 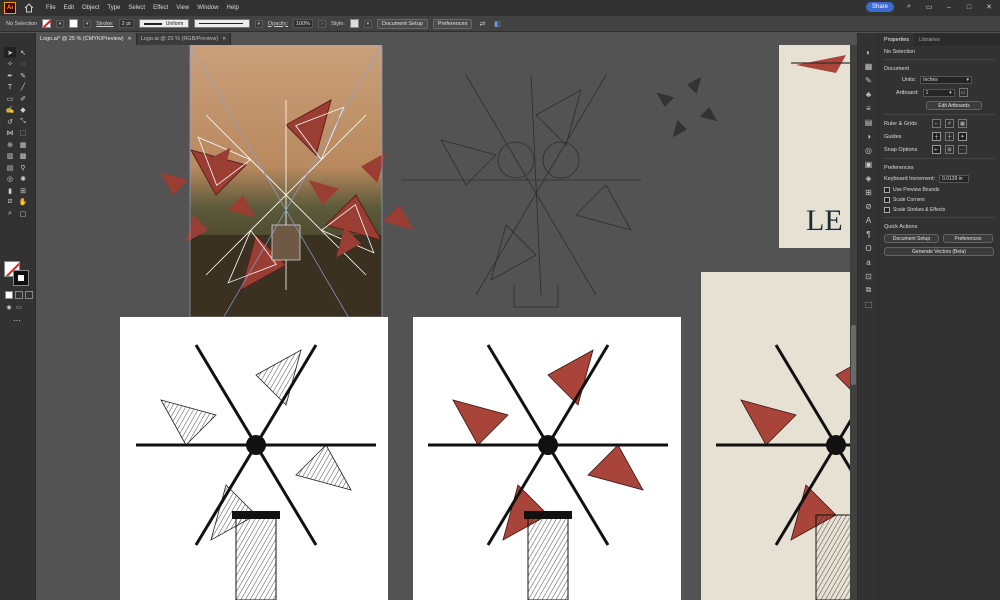 What do you see at coordinates (868, 248) in the screenshot?
I see `opentype-panel-icon: O` at bounding box center [868, 248].